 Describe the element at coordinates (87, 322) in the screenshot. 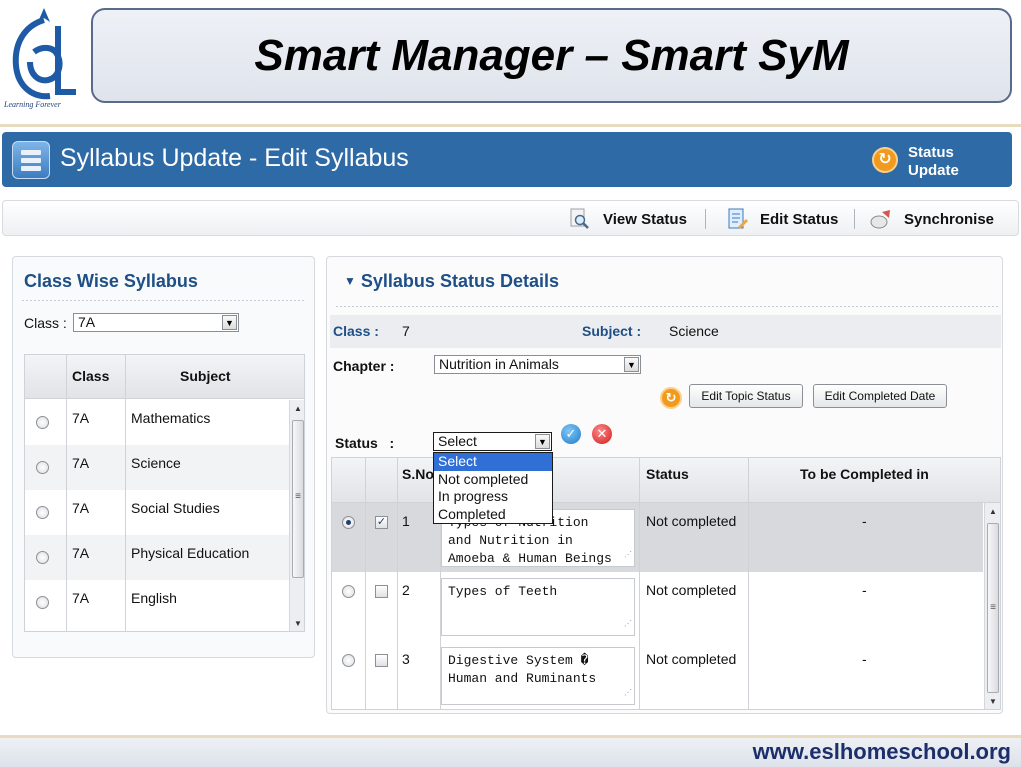

I see `class-select-value: 7A` at that location.